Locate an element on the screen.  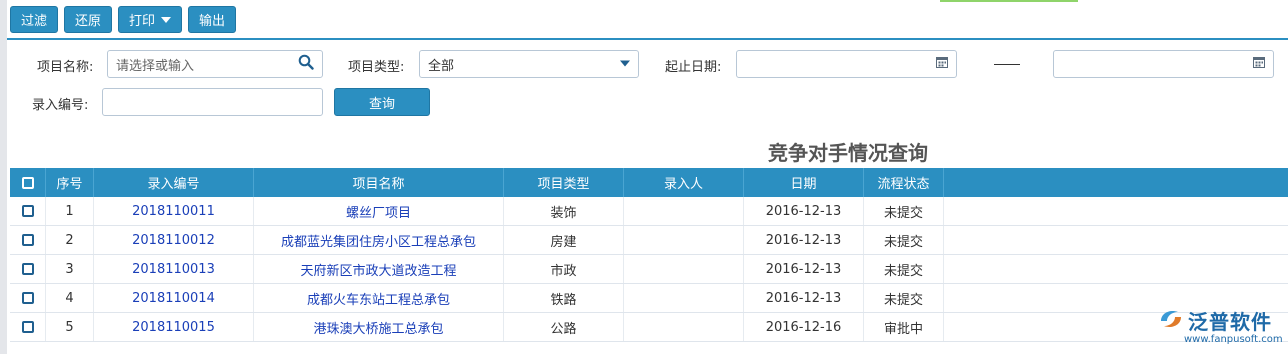
query-button: 查询 is located at coordinates (382, 102).